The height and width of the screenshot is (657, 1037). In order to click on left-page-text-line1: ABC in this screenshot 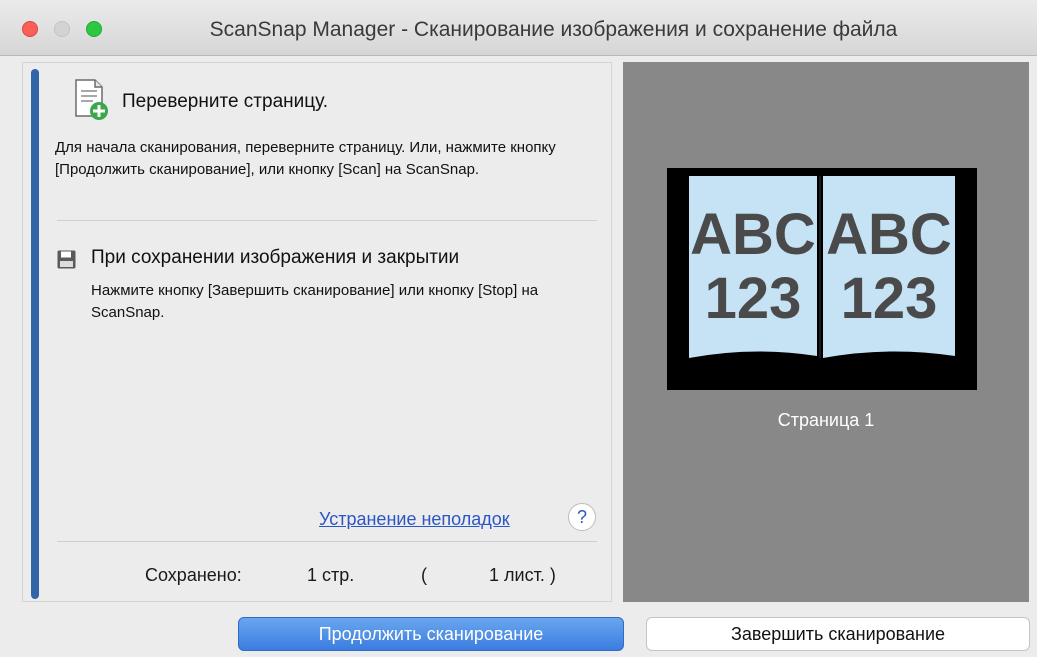, I will do `click(753, 234)`.